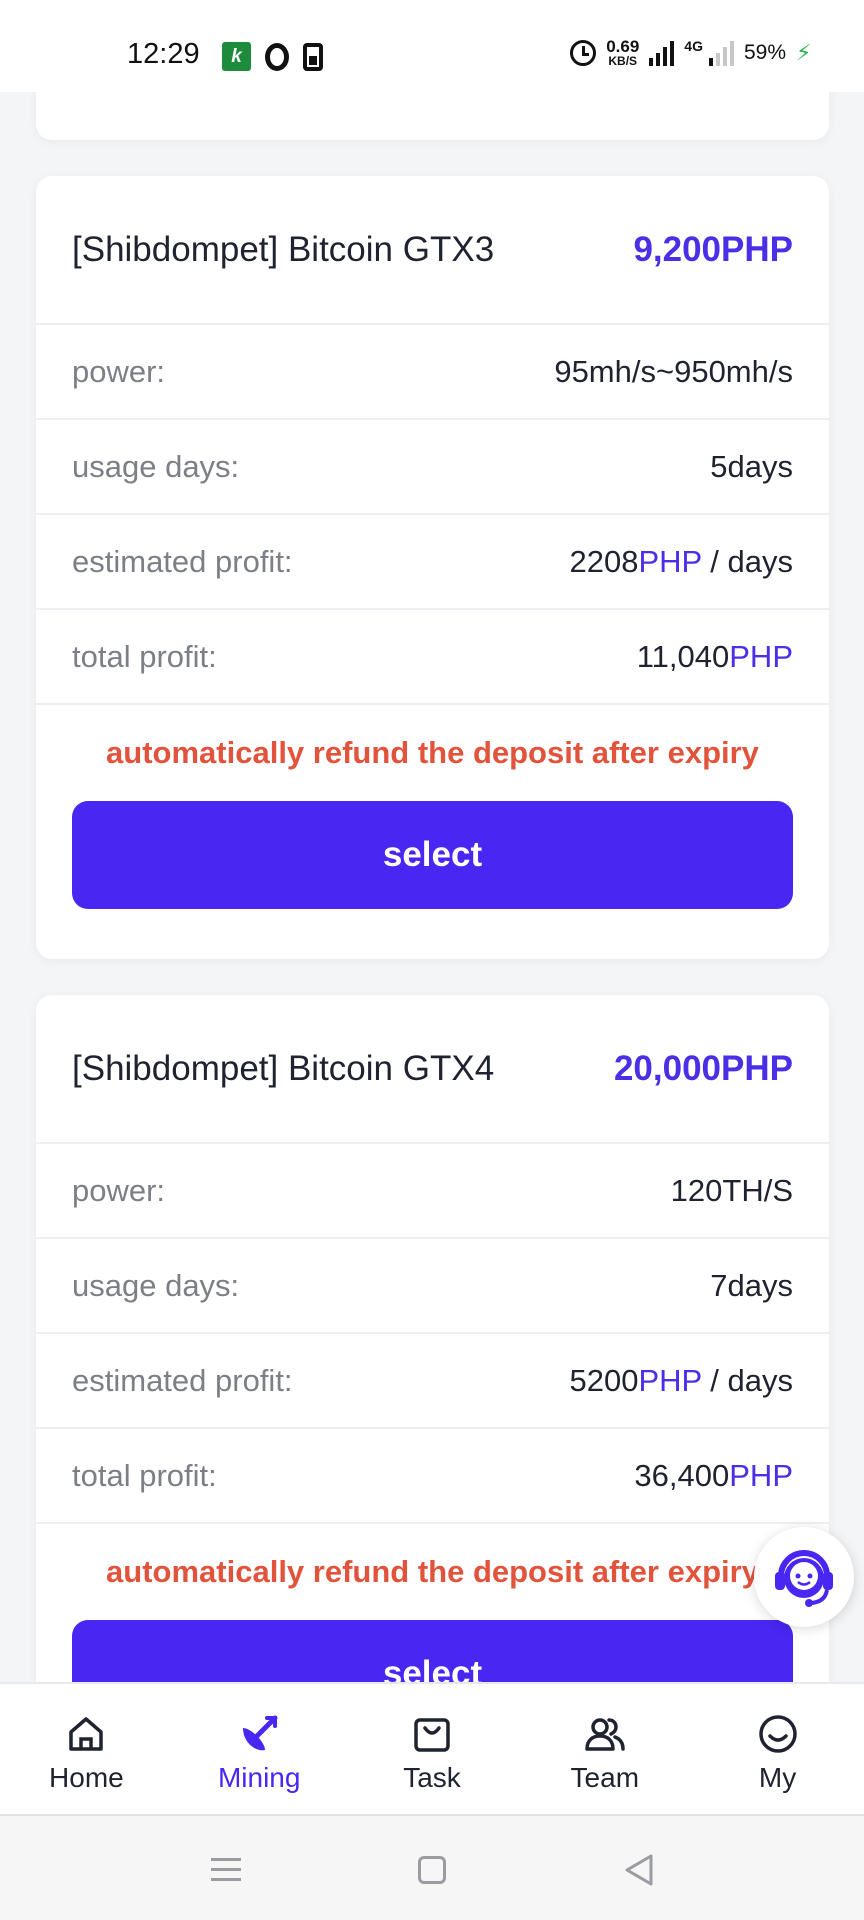  What do you see at coordinates (604, 561) in the screenshot?
I see `estimated-profit-amount: 2208` at bounding box center [604, 561].